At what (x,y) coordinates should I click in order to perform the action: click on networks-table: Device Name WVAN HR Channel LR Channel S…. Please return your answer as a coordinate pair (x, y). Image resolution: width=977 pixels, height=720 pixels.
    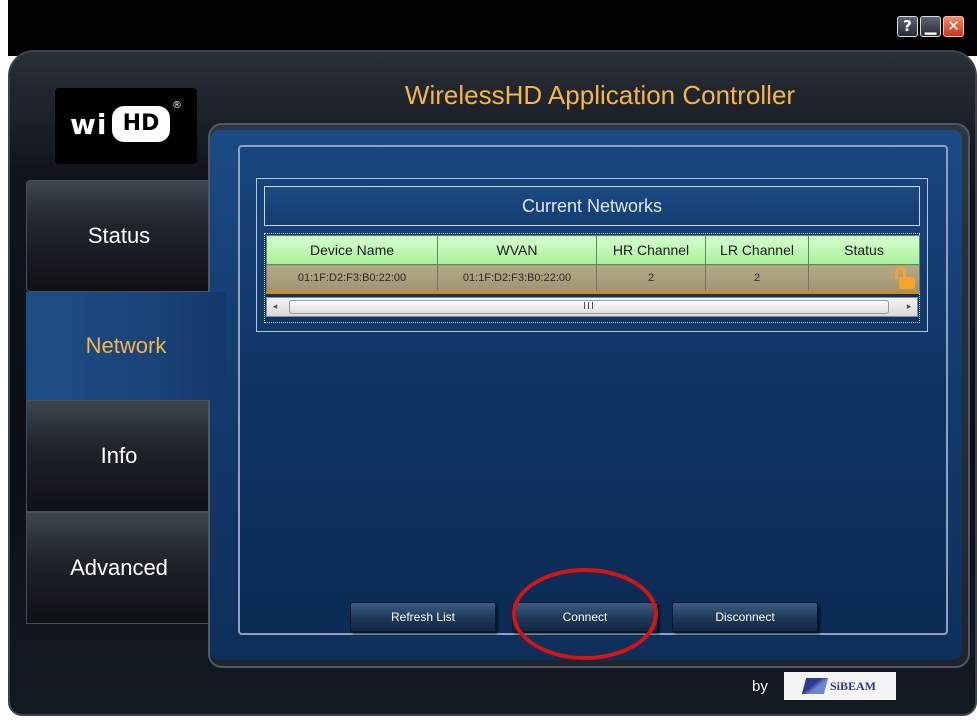
    Looking at the image, I should click on (593, 264).